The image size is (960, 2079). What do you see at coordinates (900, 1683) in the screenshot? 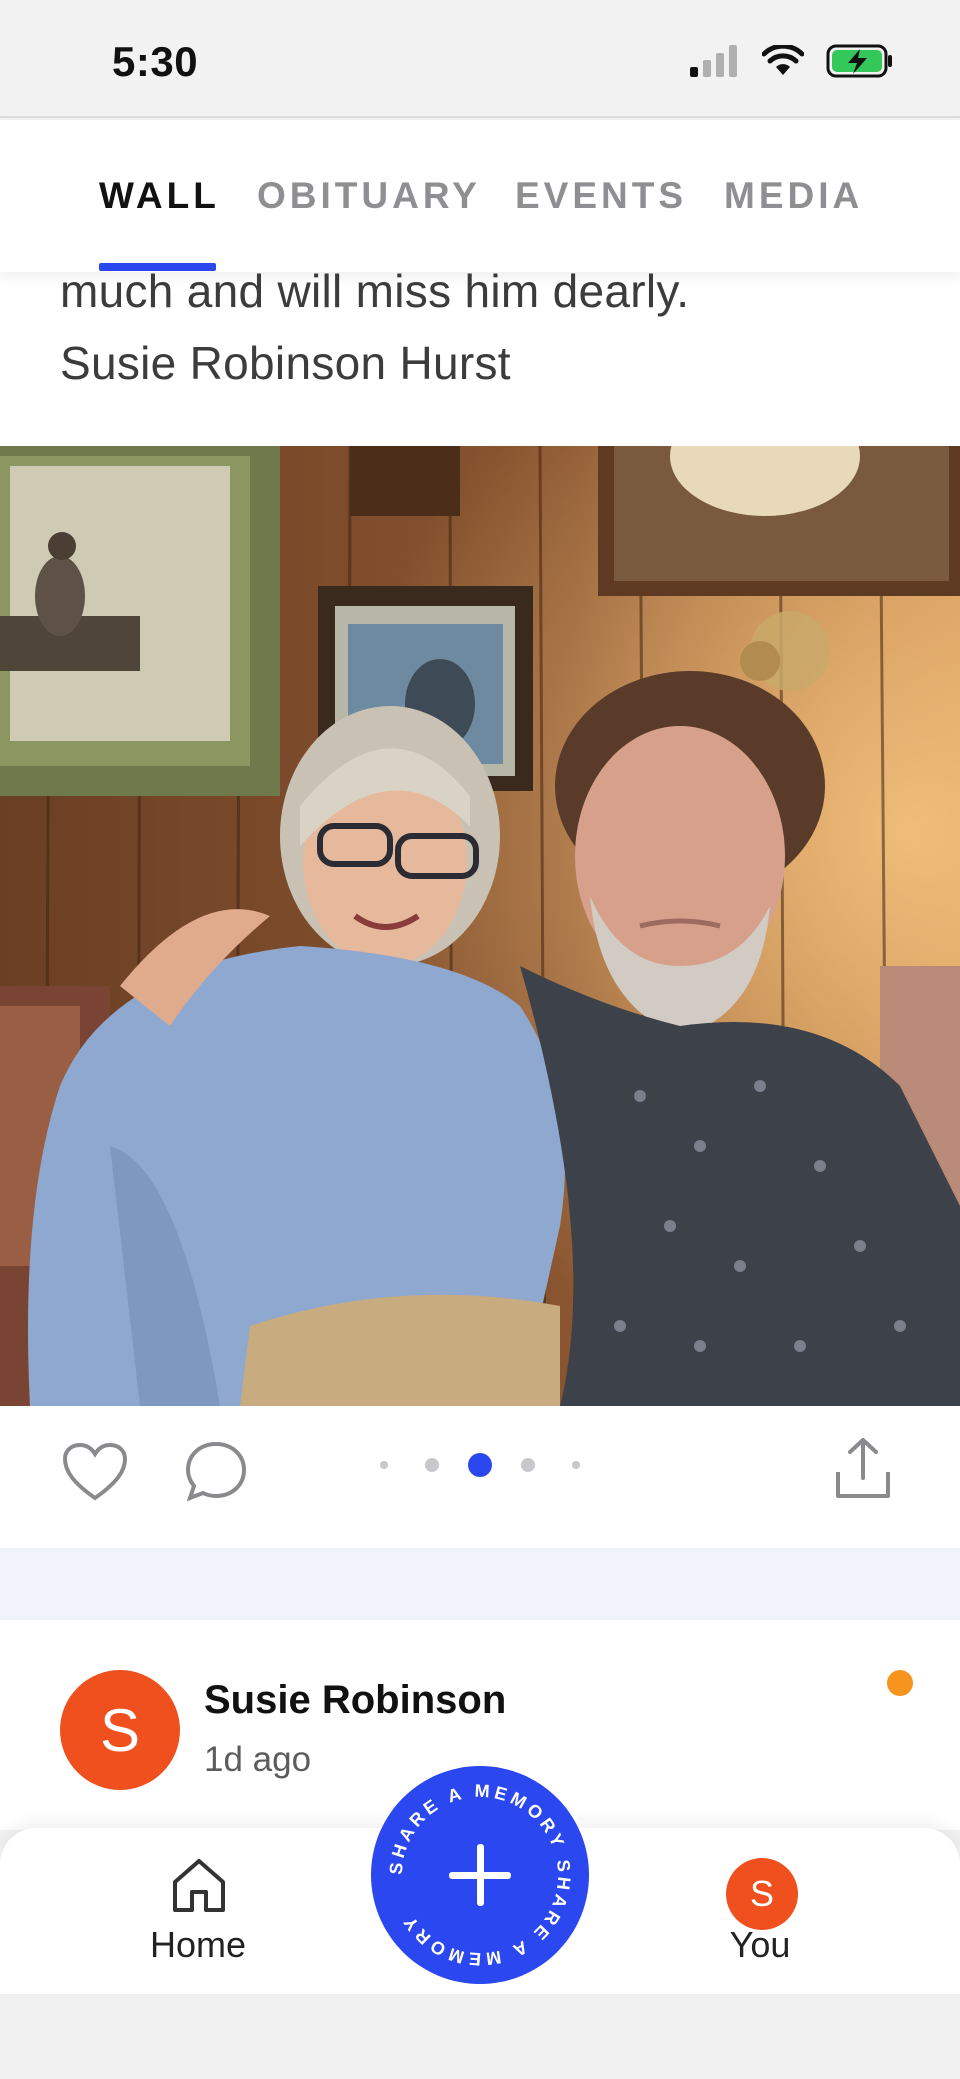
I see `unread-dot` at bounding box center [900, 1683].